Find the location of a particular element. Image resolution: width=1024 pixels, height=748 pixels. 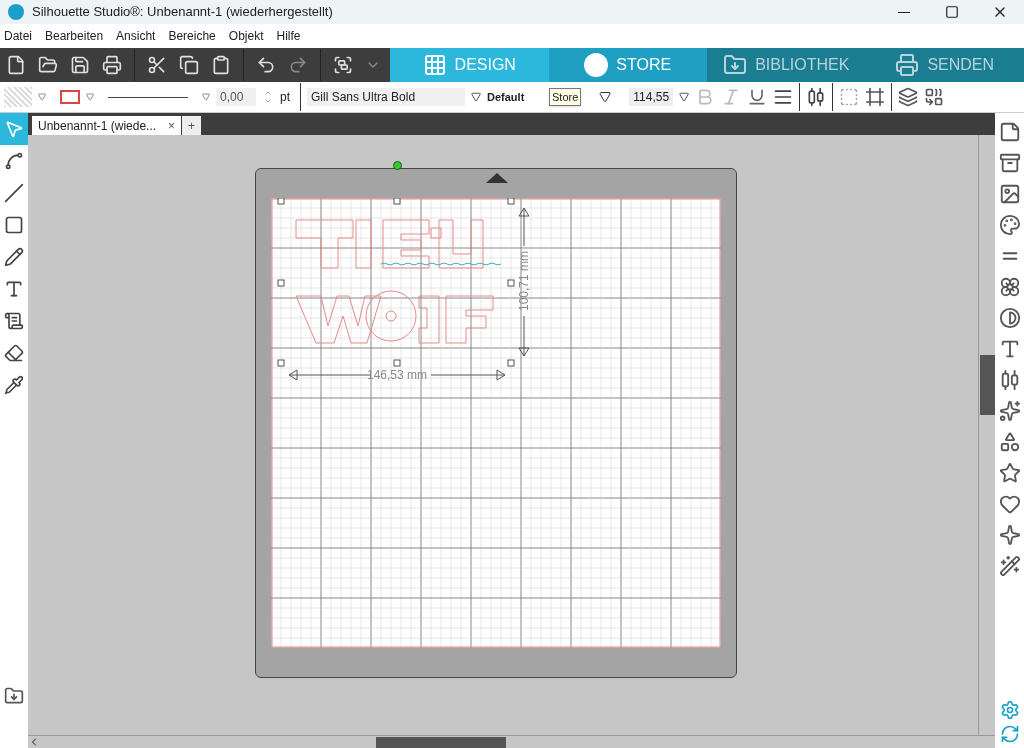

download-folder-icon is located at coordinates (14, 696).